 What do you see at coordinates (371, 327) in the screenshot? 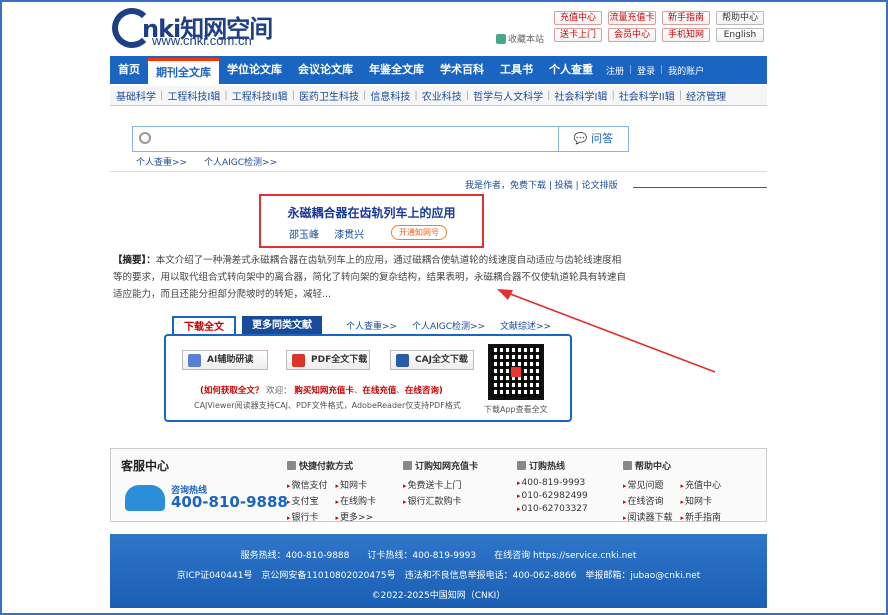
I see `link-plagiarism: 个人查重>>` at bounding box center [371, 327].